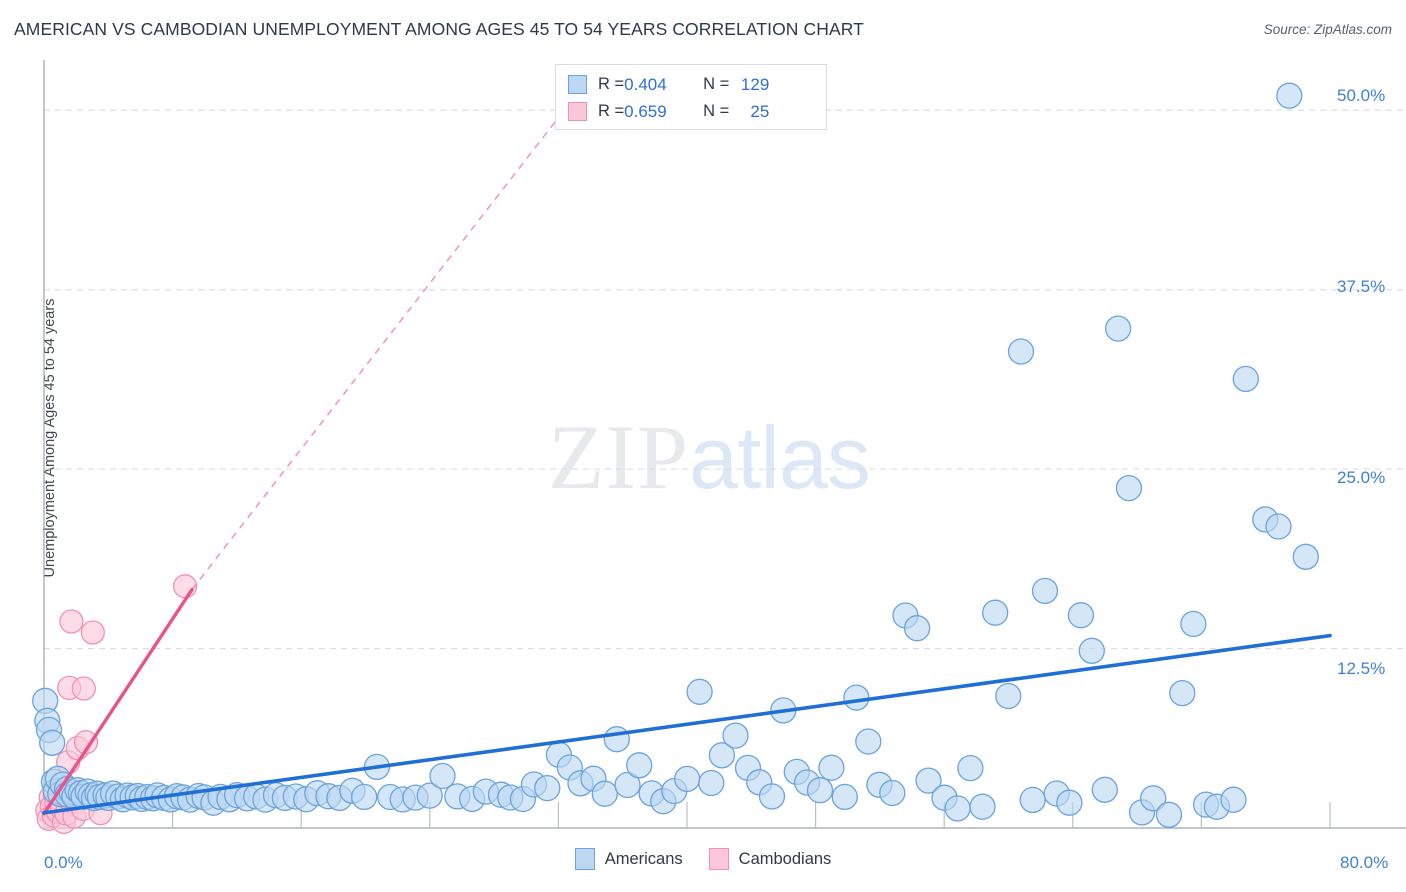  Describe the element at coordinates (645, 84) in the screenshot. I see `r-value-americans: 0.404` at that location.